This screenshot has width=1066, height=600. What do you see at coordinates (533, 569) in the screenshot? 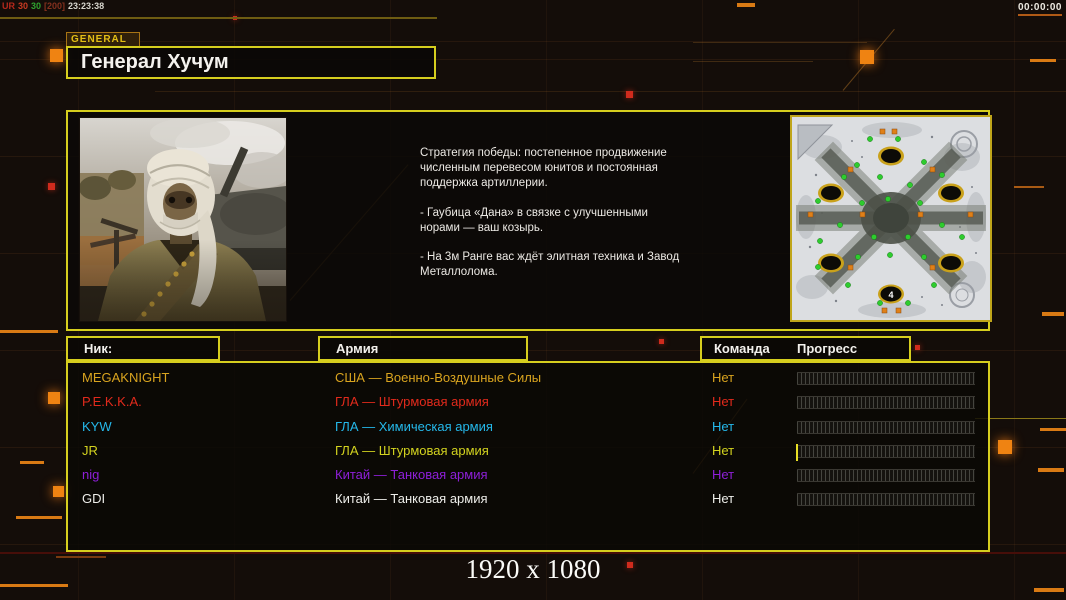
I see `resolution-label: 1920 x 1080` at bounding box center [533, 569].